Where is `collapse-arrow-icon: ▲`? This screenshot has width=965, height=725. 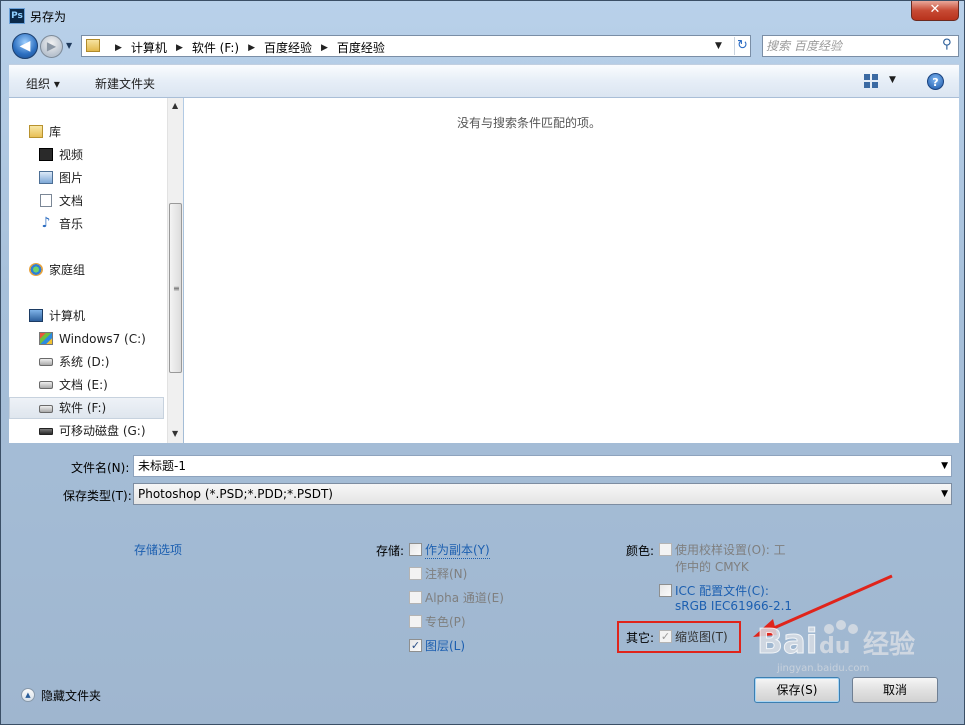
collapse-arrow-icon: ▲ is located at coordinates (28, 695).